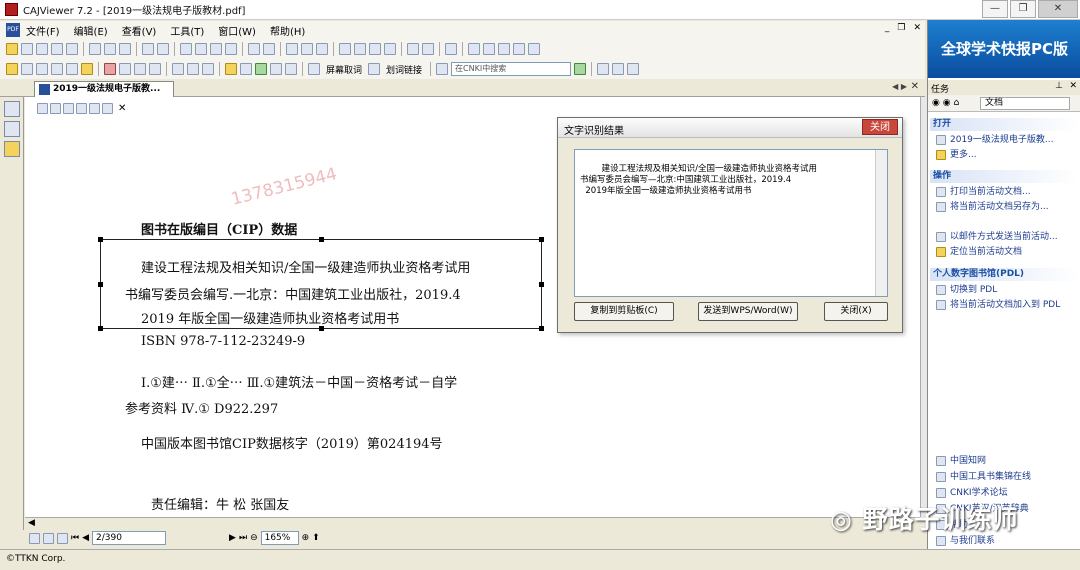 This screenshot has height=570, width=1080. What do you see at coordinates (155, 69) in the screenshot?
I see `ellipse-icon` at bounding box center [155, 69].